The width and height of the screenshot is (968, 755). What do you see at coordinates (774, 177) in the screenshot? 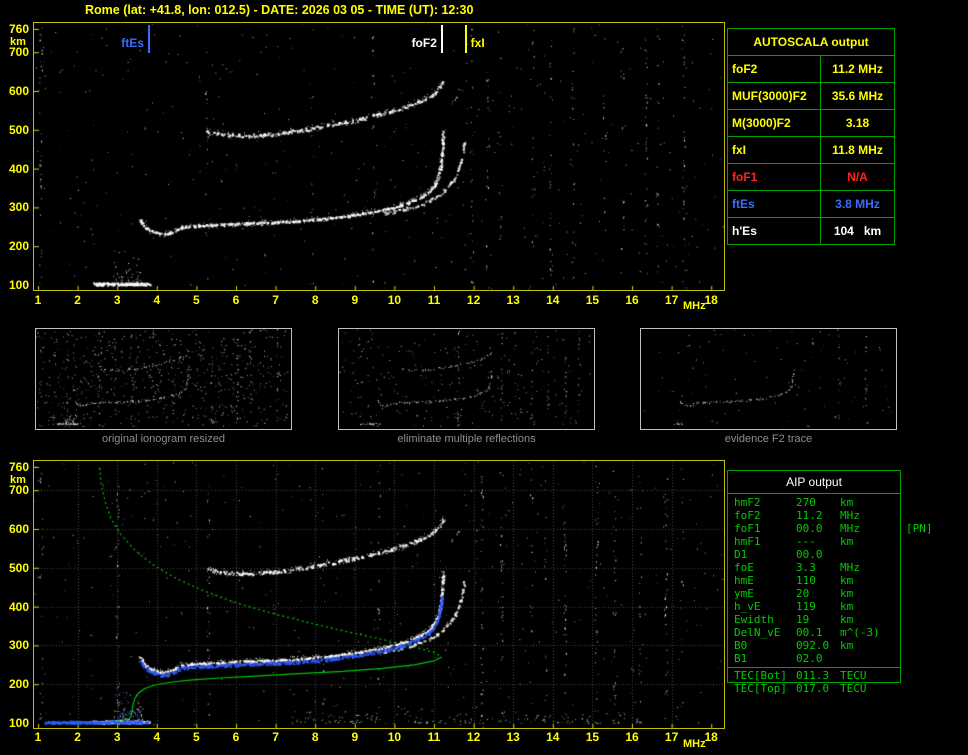
I see `autoscala-row-label: foF1` at bounding box center [774, 177].